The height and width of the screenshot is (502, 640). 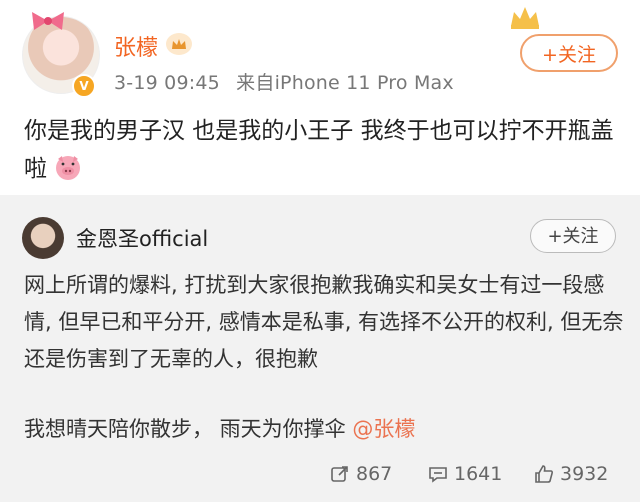 What do you see at coordinates (374, 474) in the screenshot?
I see `repost-count: 867` at bounding box center [374, 474].